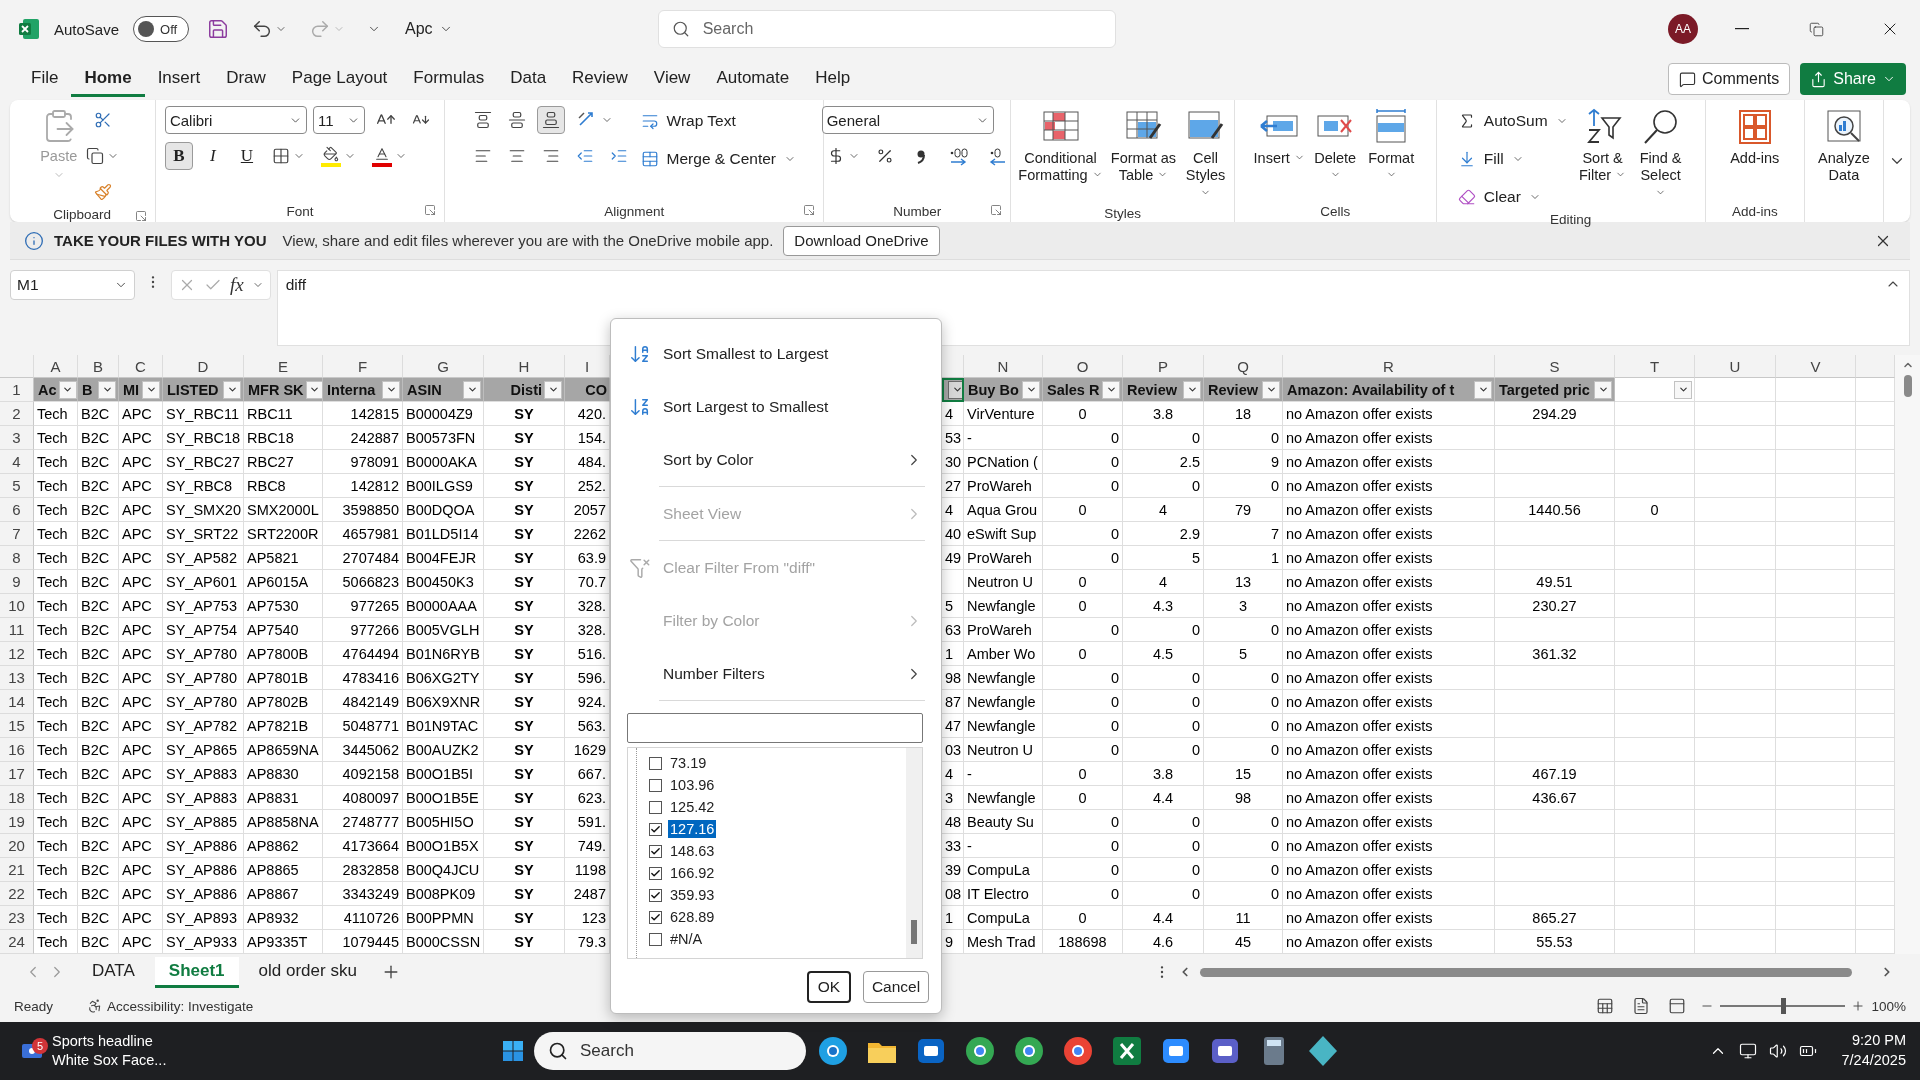 The height and width of the screenshot is (1080, 1920). Describe the element at coordinates (692, 807) in the screenshot. I see `value-option: 125.42` at that location.